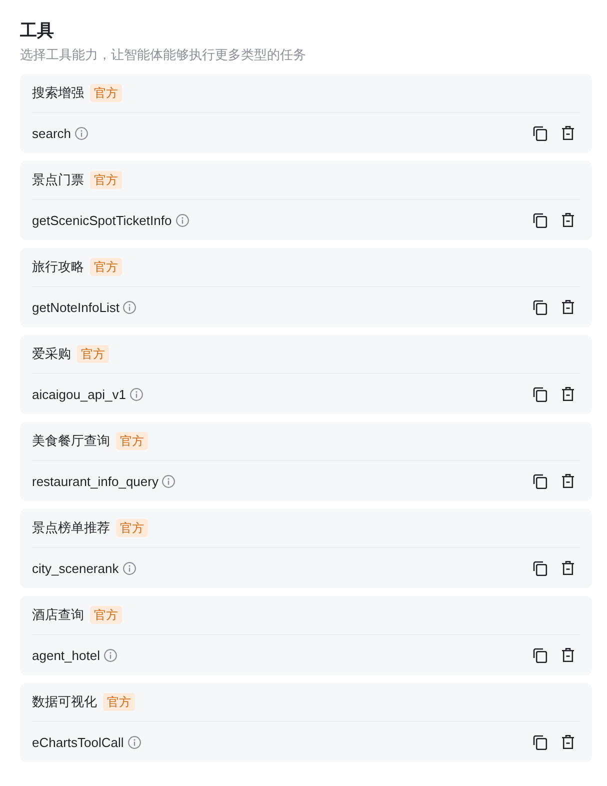  I want to click on tool-title: 美食餐厅查询, so click(71, 441).